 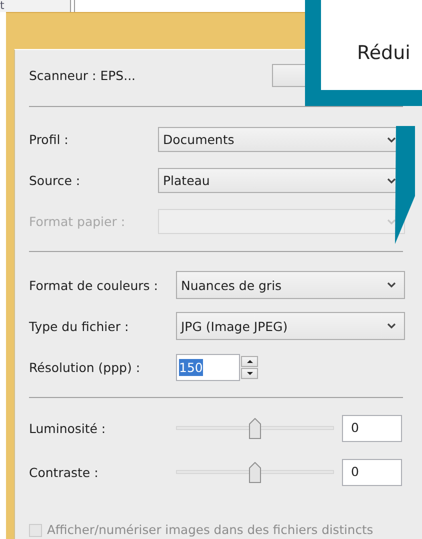 What do you see at coordinates (77, 221) in the screenshot?
I see `field-label: Format papier :` at bounding box center [77, 221].